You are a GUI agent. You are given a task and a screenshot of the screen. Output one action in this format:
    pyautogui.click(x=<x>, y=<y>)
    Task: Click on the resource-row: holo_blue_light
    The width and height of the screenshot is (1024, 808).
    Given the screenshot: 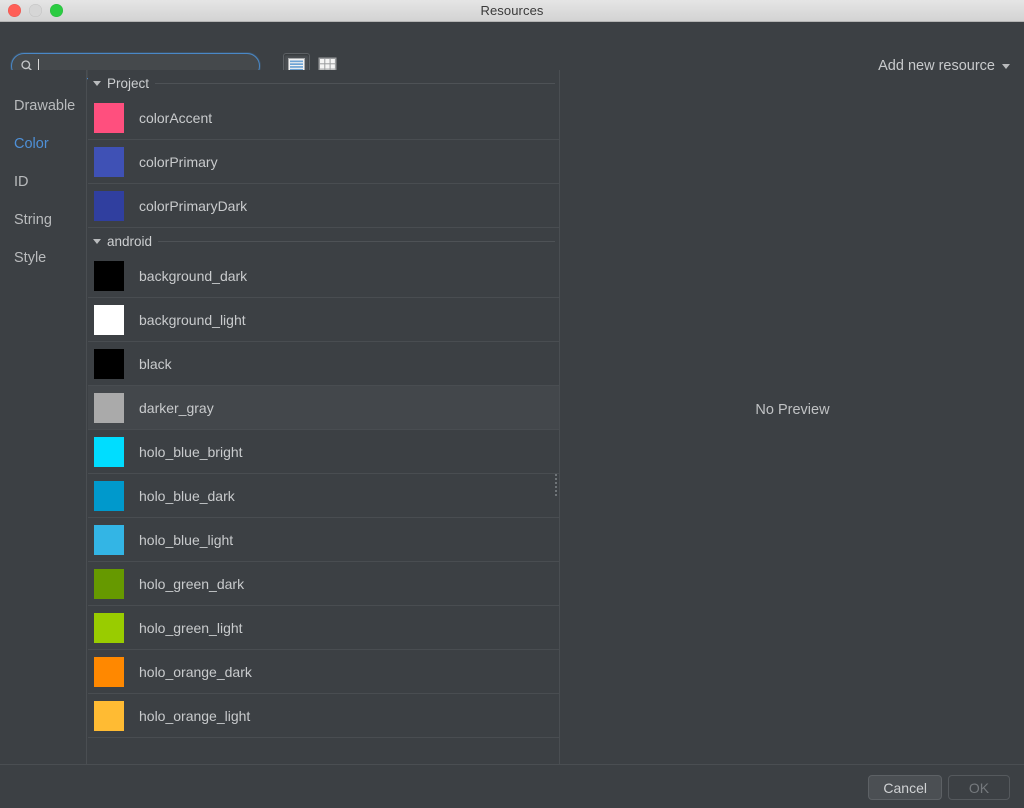 What is the action you would take?
    pyautogui.click(x=323, y=540)
    